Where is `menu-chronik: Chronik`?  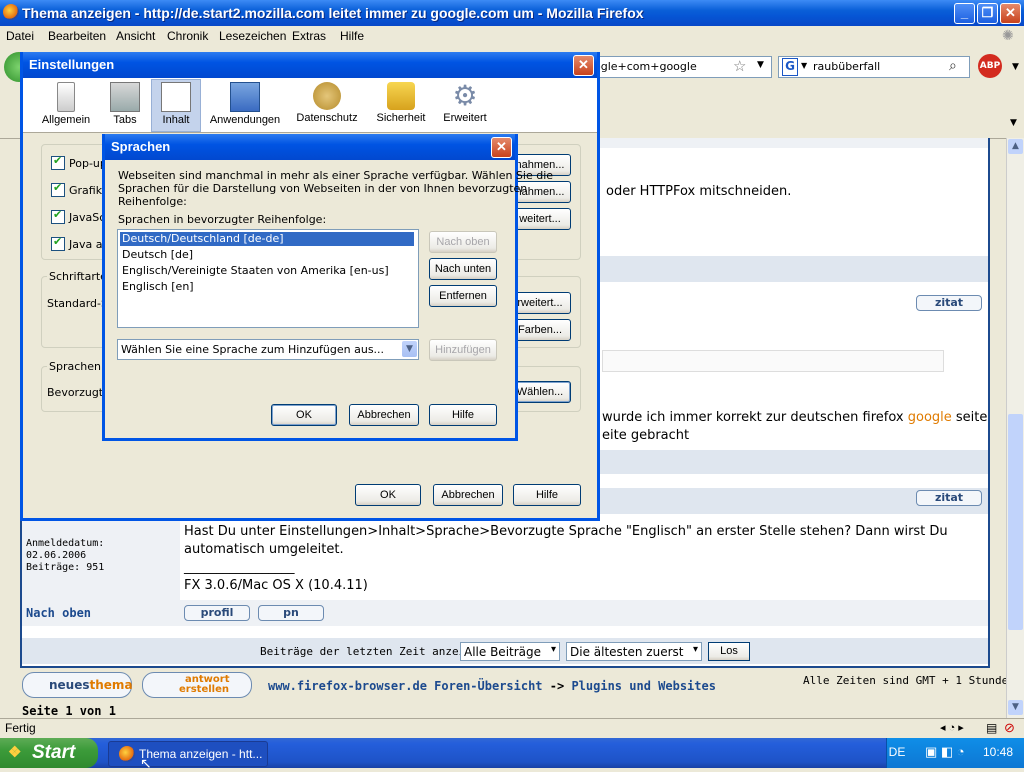
menu-chronik: Chronik is located at coordinates (187, 36).